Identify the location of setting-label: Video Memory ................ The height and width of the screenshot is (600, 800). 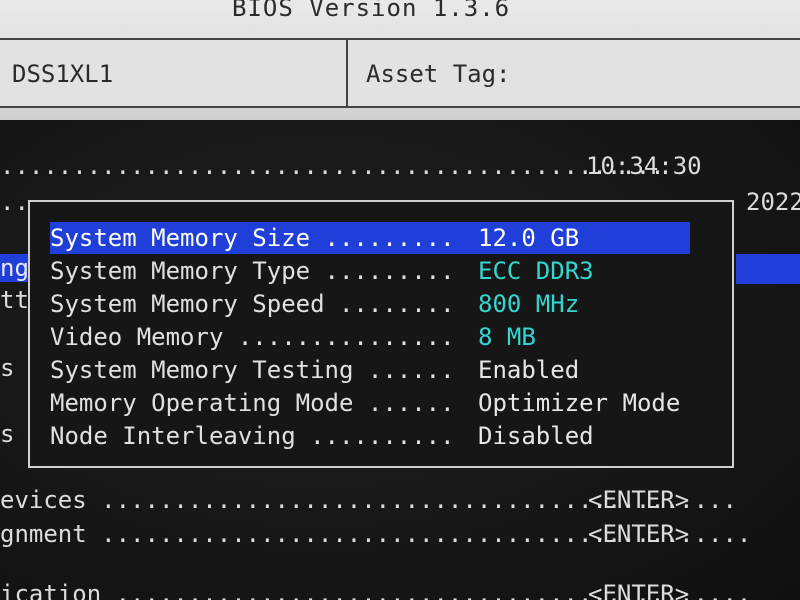
(252, 337).